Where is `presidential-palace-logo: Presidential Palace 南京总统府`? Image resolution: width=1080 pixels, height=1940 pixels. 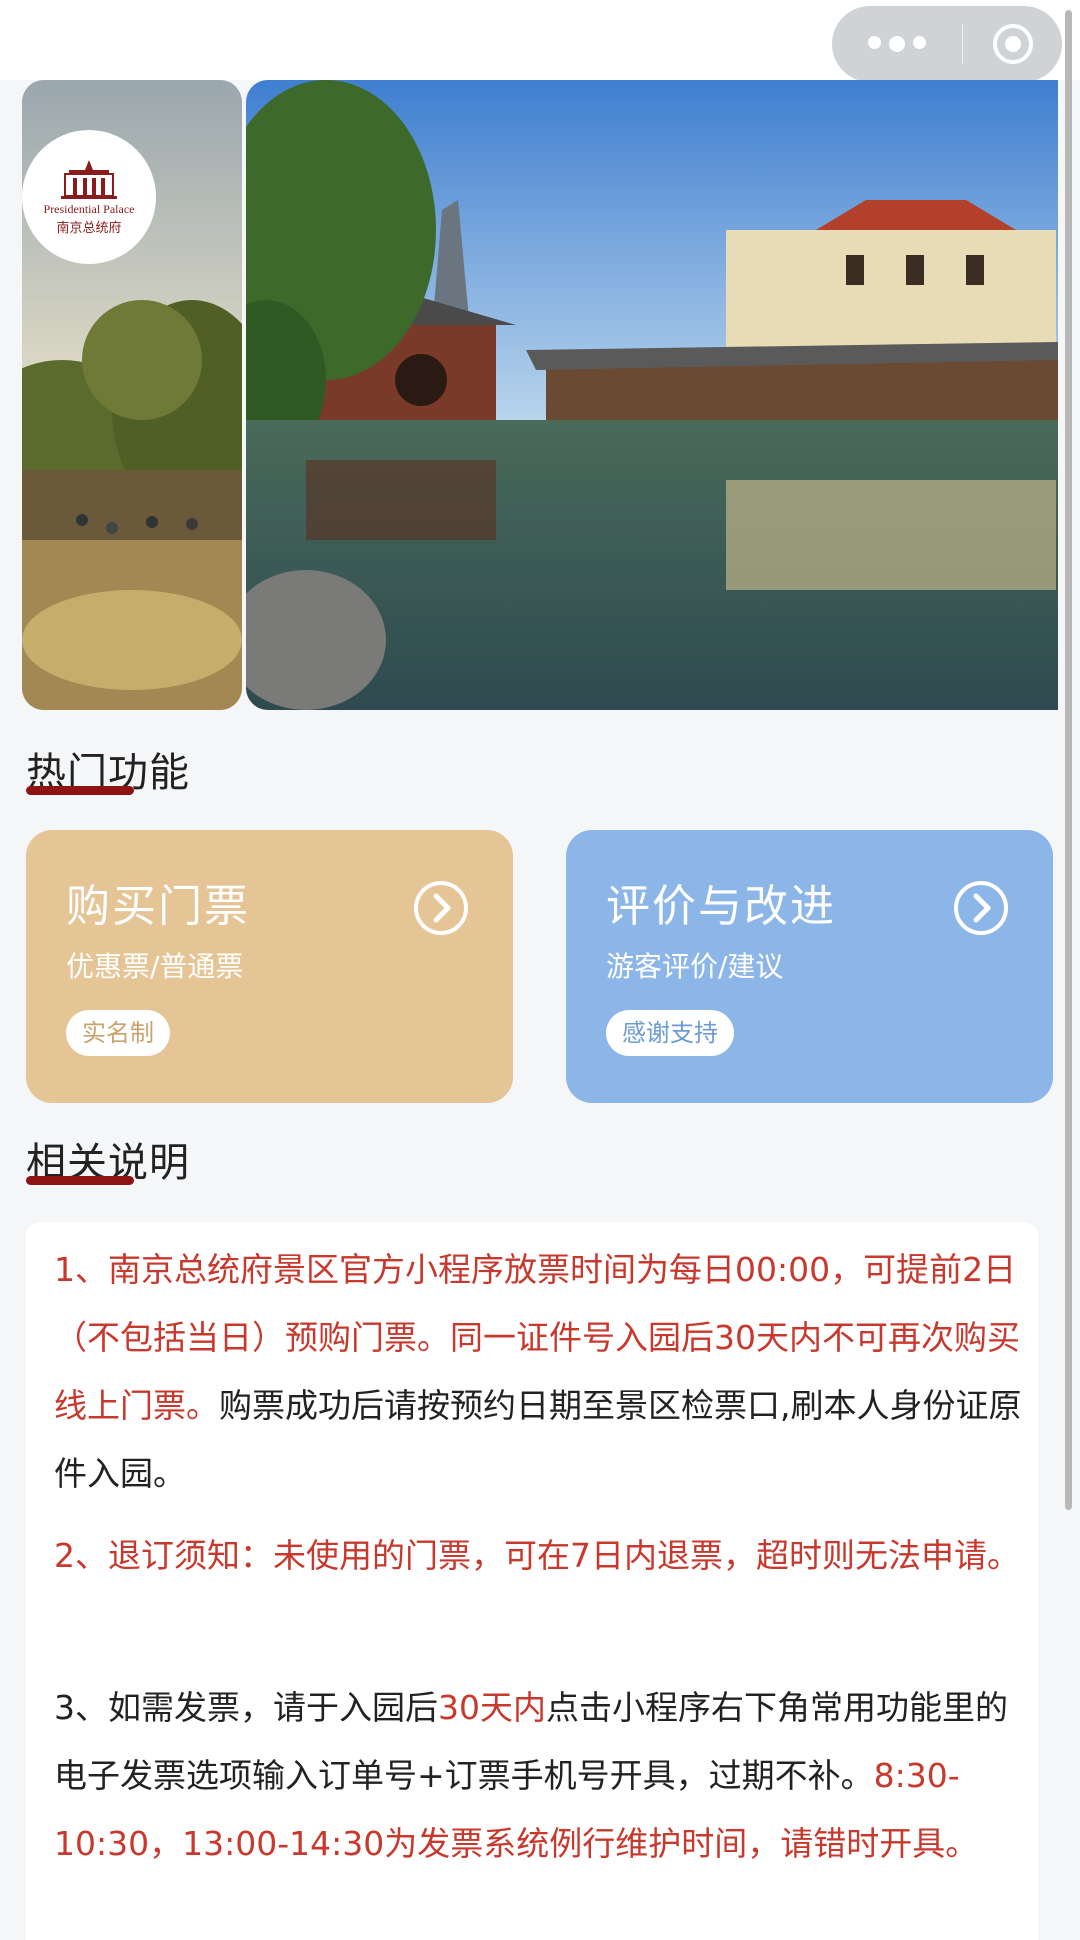
presidential-palace-logo: Presidential Palace 南京总统府 is located at coordinates (89, 197).